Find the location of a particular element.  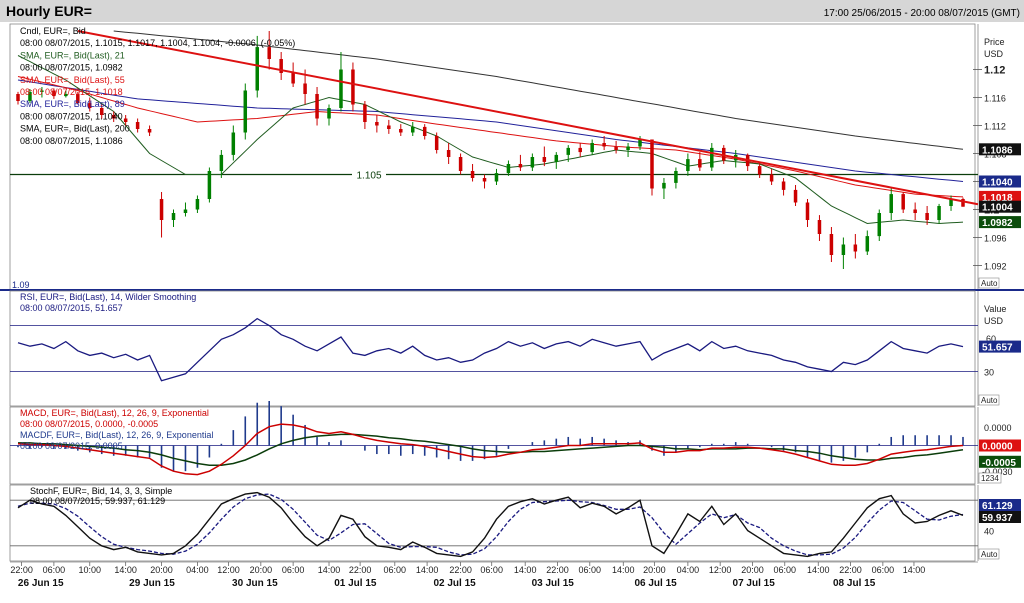

price-tag: 1.1086 is located at coordinates (997, 150).